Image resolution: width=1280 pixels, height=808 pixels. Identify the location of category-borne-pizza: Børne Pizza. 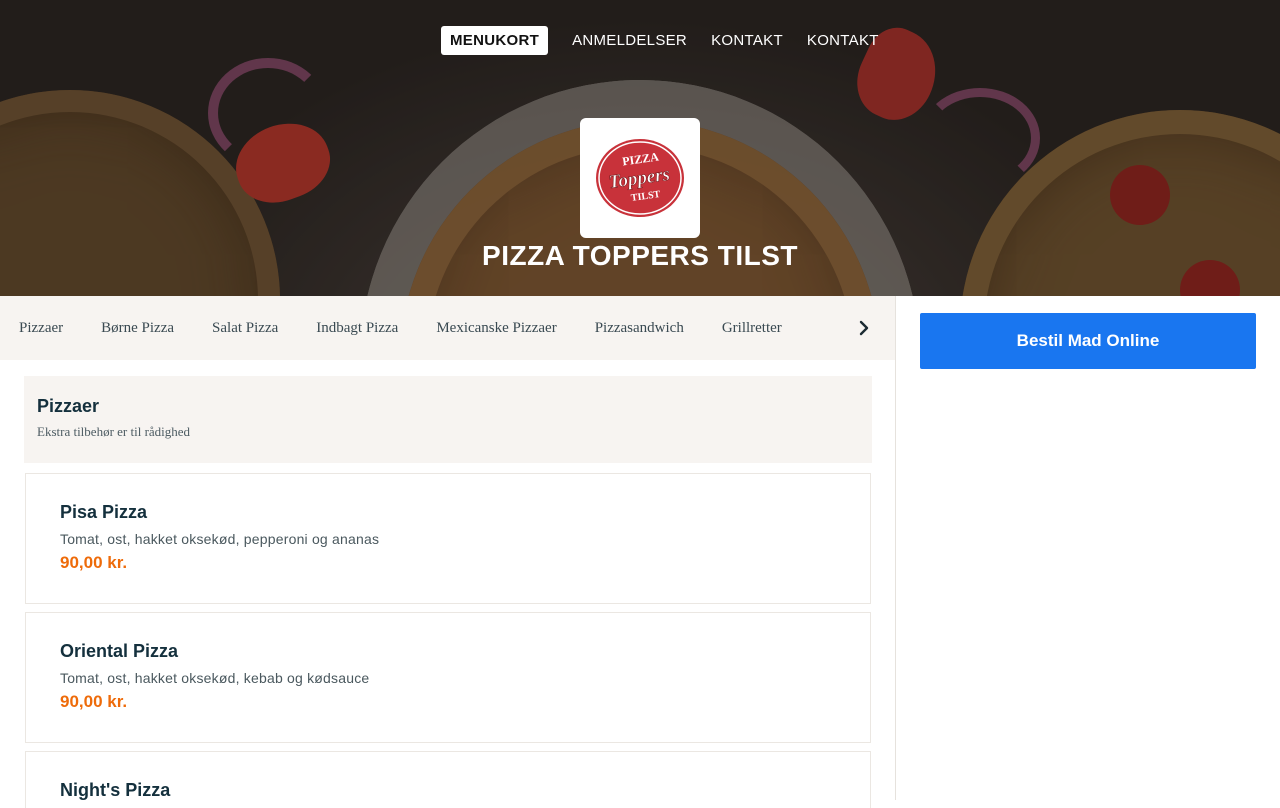
(137, 328).